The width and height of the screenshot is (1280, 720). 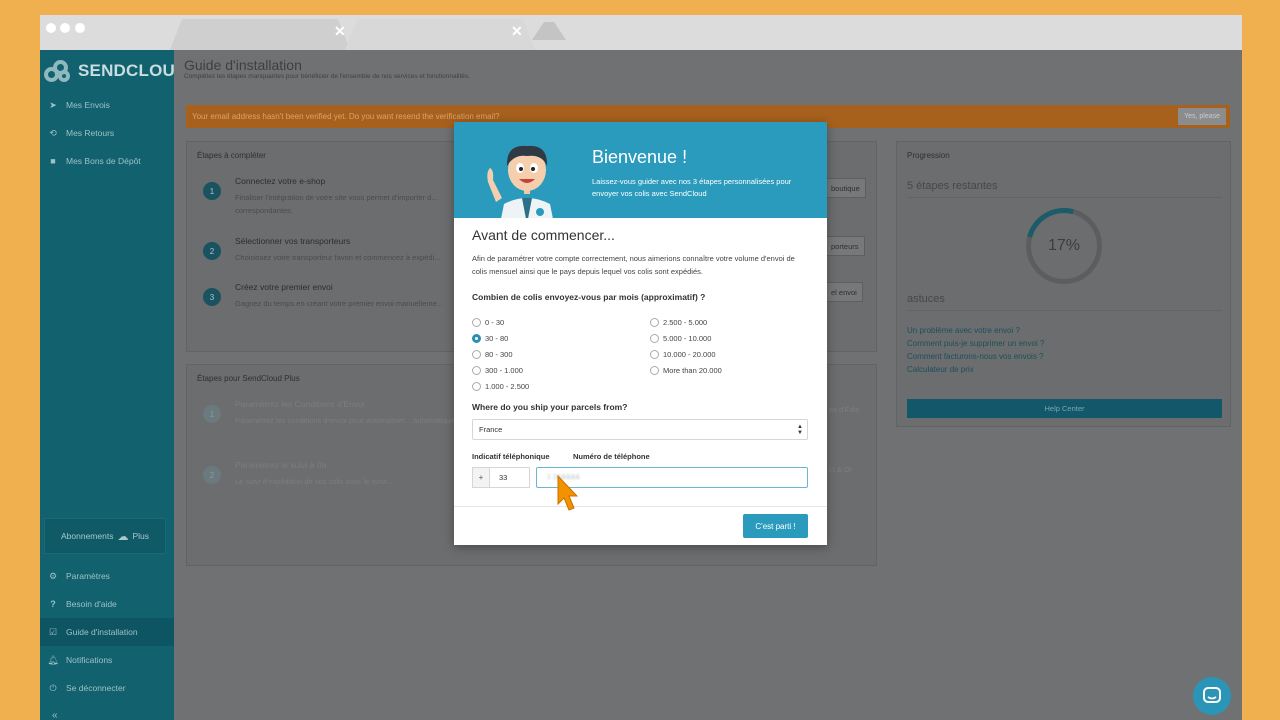 I want to click on country-select: France ▲ ▼, so click(x=640, y=429).